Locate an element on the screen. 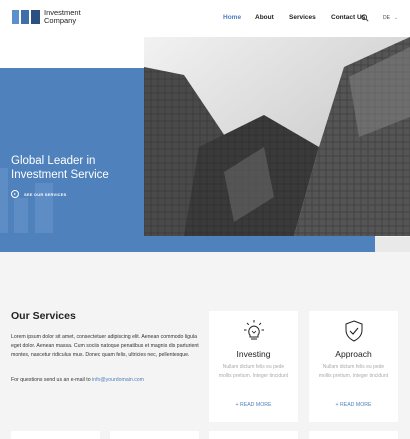 This screenshot has height=439, width=410. services-title: Our Services is located at coordinates (43, 316).